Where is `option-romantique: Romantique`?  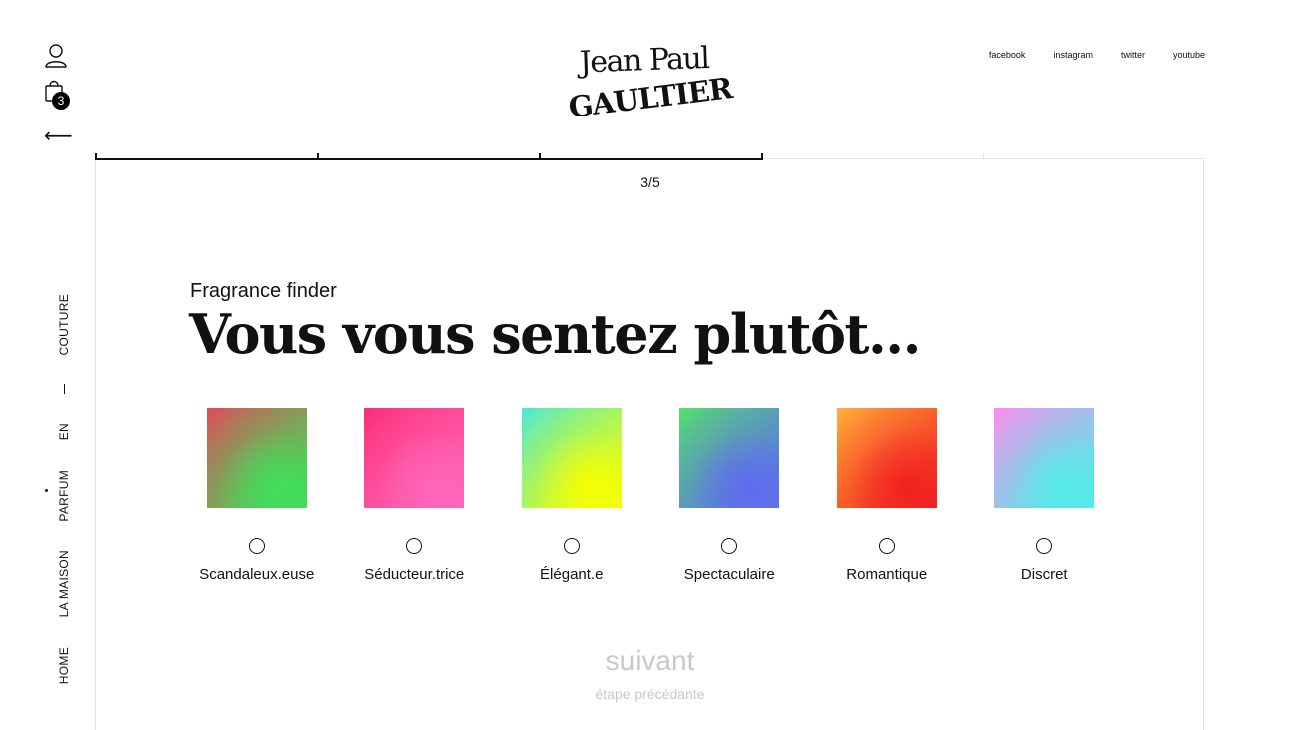
option-romantique: Romantique is located at coordinates (887, 495).